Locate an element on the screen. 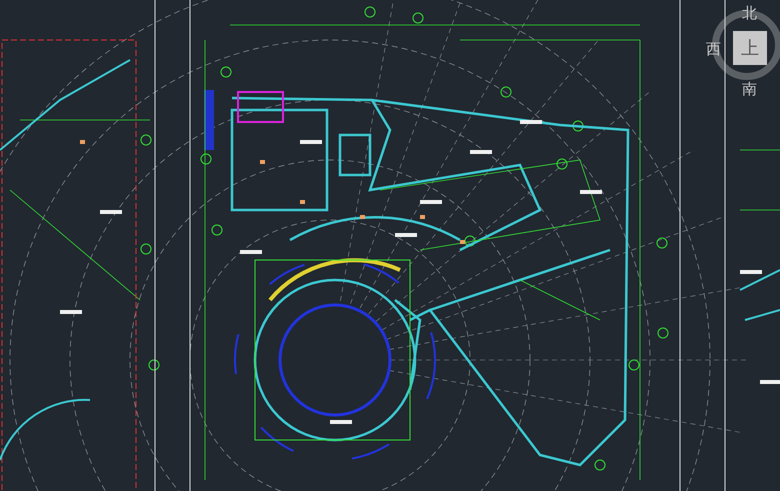 The height and width of the screenshot is (491, 780). viewcube-top-face: 上 is located at coordinates (750, 48).